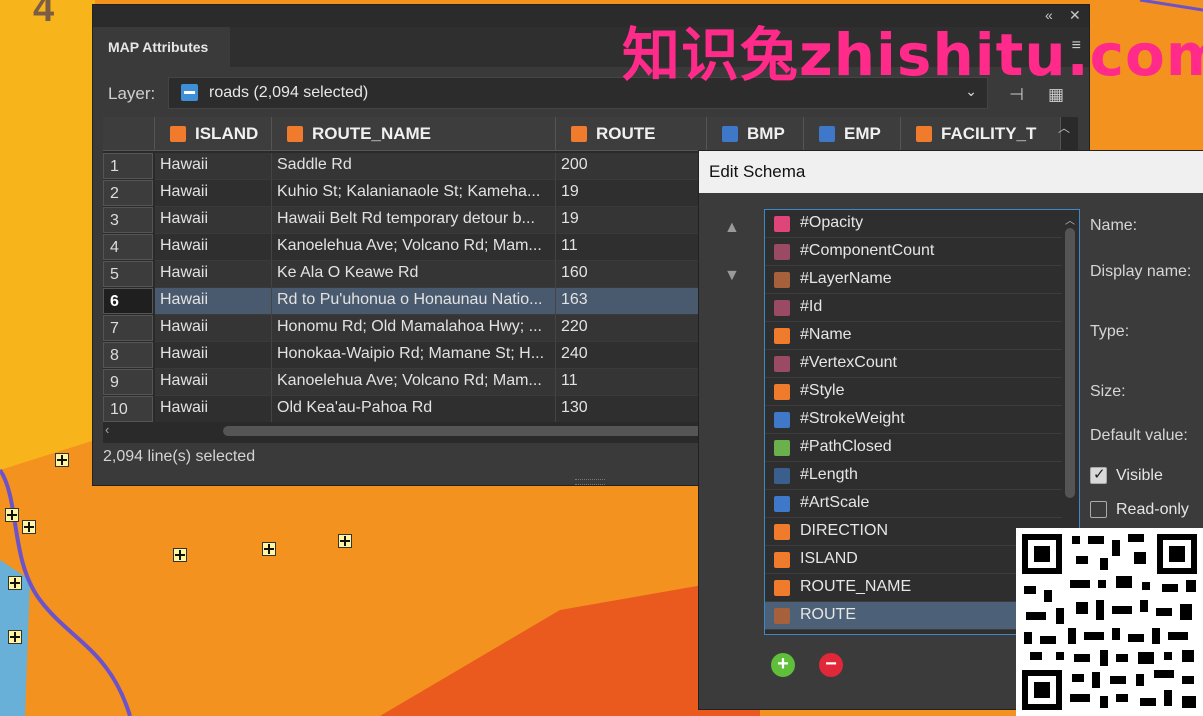 The height and width of the screenshot is (716, 1203). Describe the element at coordinates (1070, 363) in the screenshot. I see `list-scrollbar-thumb` at that location.